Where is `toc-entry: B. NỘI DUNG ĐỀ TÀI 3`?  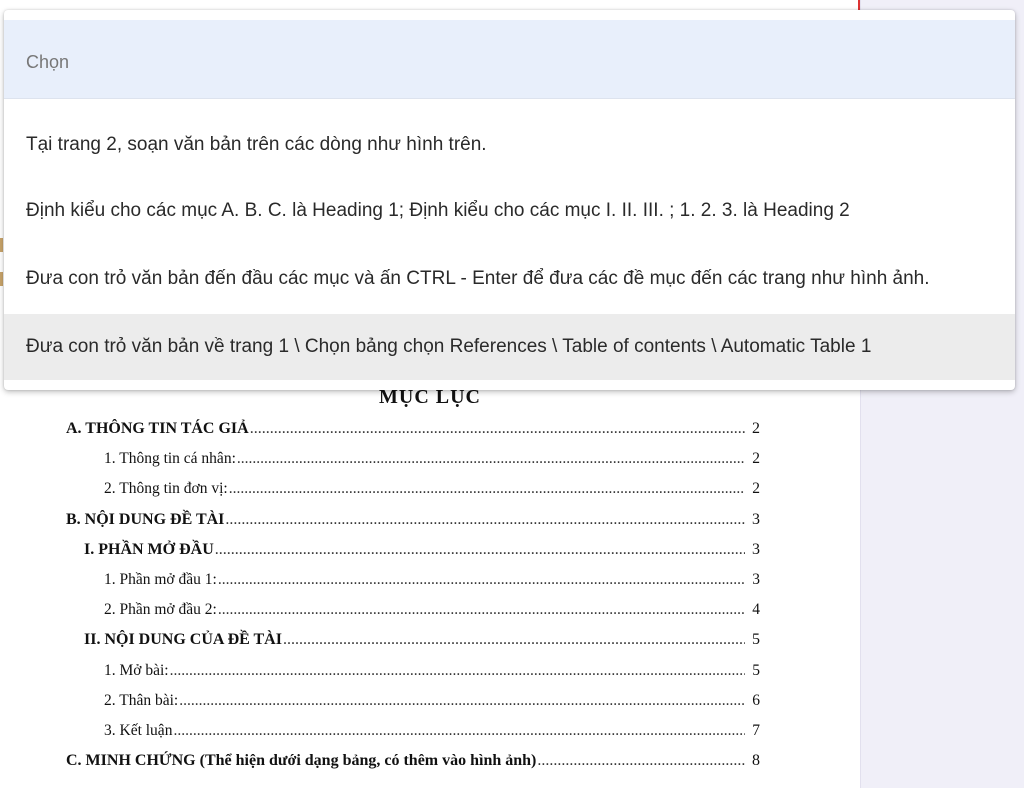 toc-entry: B. NỘI DUNG ĐỀ TÀI 3 is located at coordinates (410, 520).